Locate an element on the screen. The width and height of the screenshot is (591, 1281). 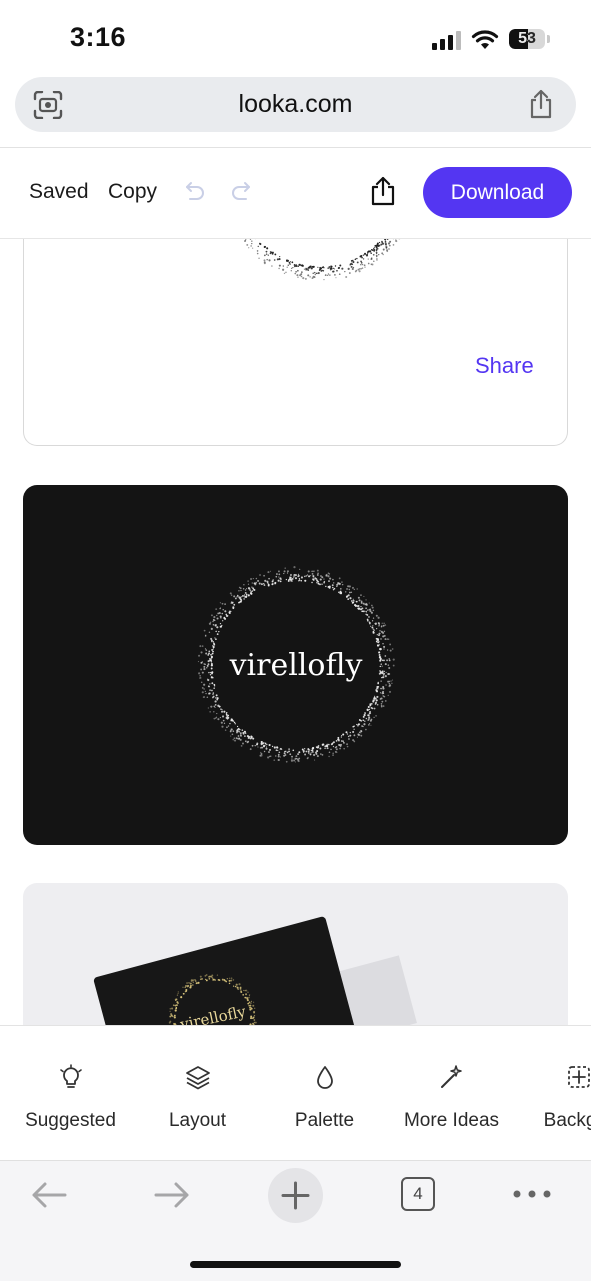
logo-card-light: virellofly Share is located at coordinates (295, 342).